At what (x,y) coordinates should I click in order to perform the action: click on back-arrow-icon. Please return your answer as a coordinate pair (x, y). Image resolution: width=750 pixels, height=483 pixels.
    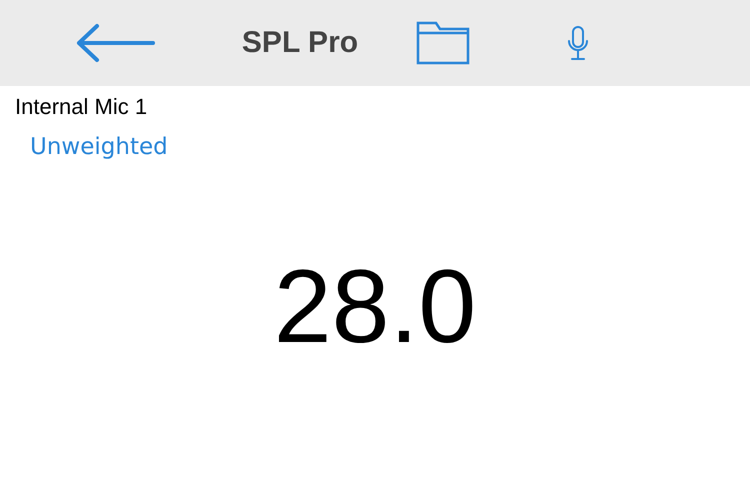
    Looking at the image, I should click on (115, 43).